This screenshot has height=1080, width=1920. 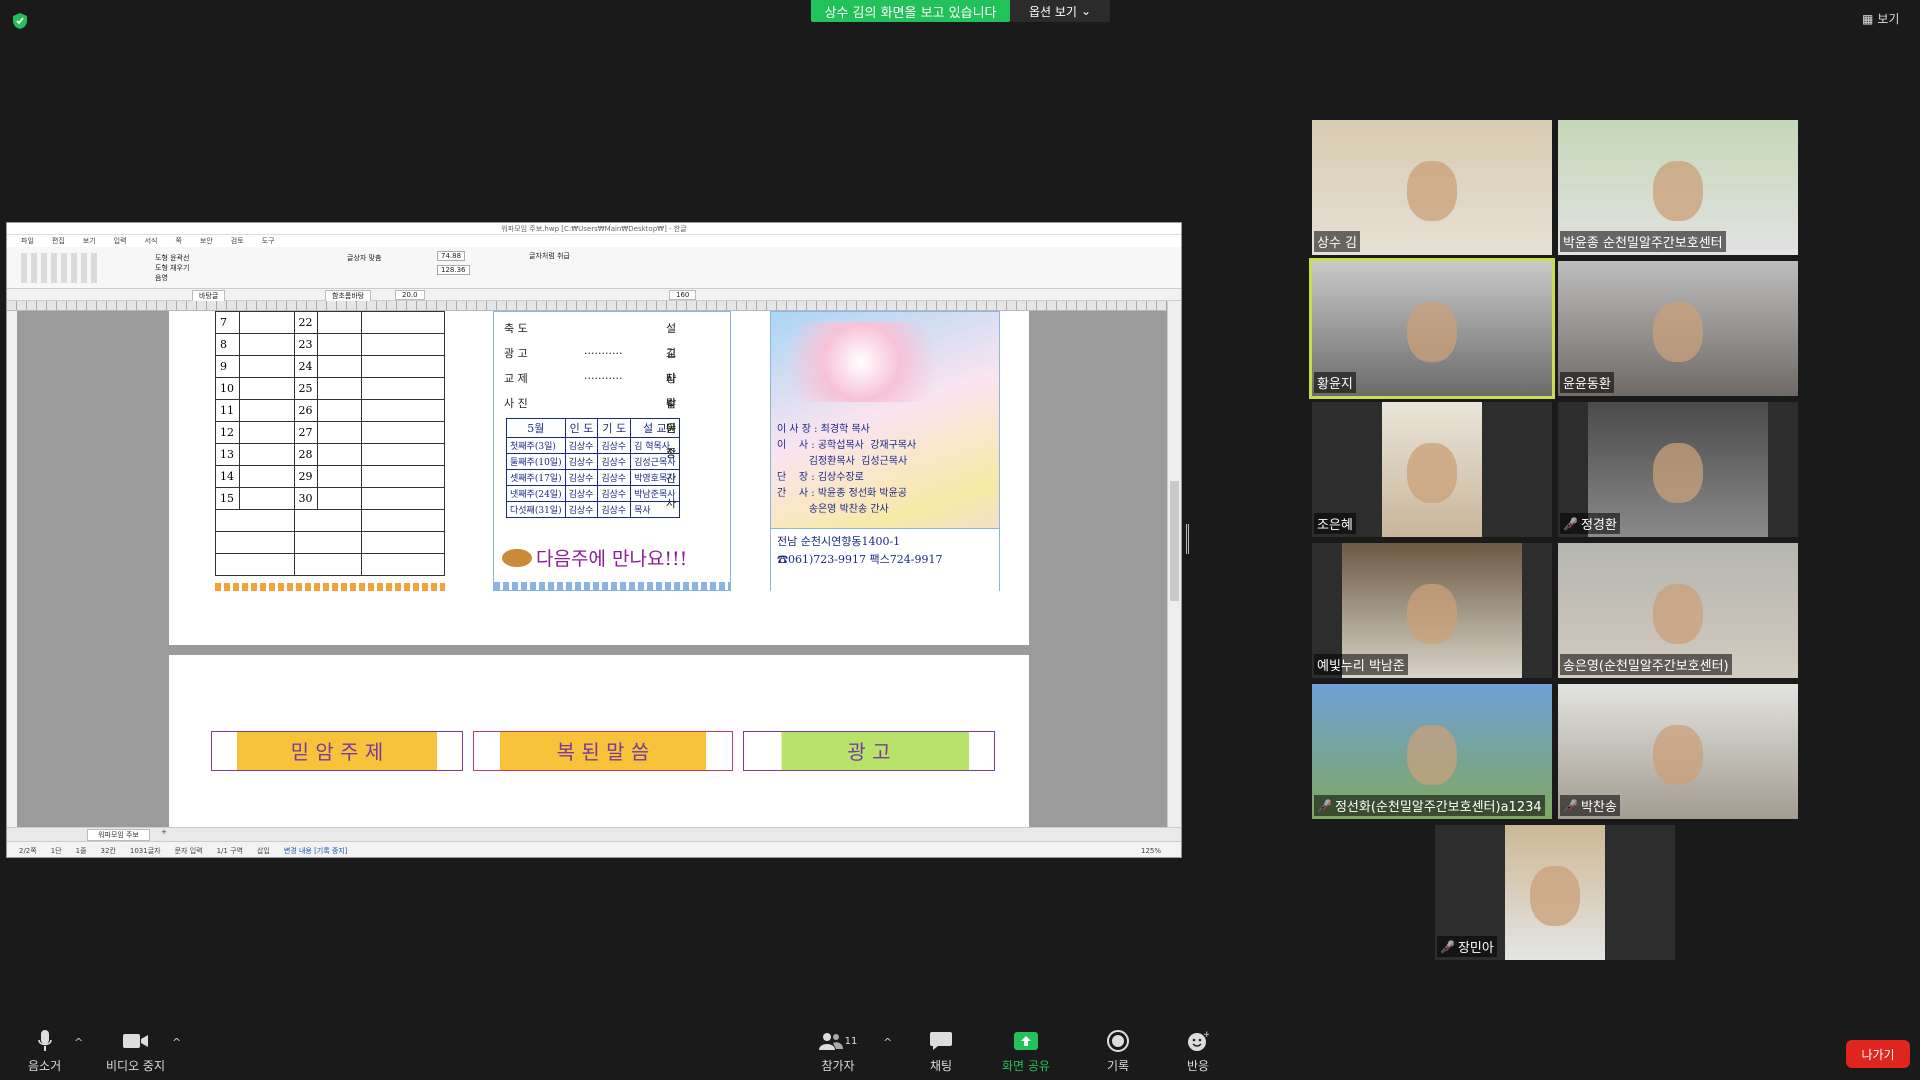 What do you see at coordinates (594, 306) in the screenshot?
I see `ruler` at bounding box center [594, 306].